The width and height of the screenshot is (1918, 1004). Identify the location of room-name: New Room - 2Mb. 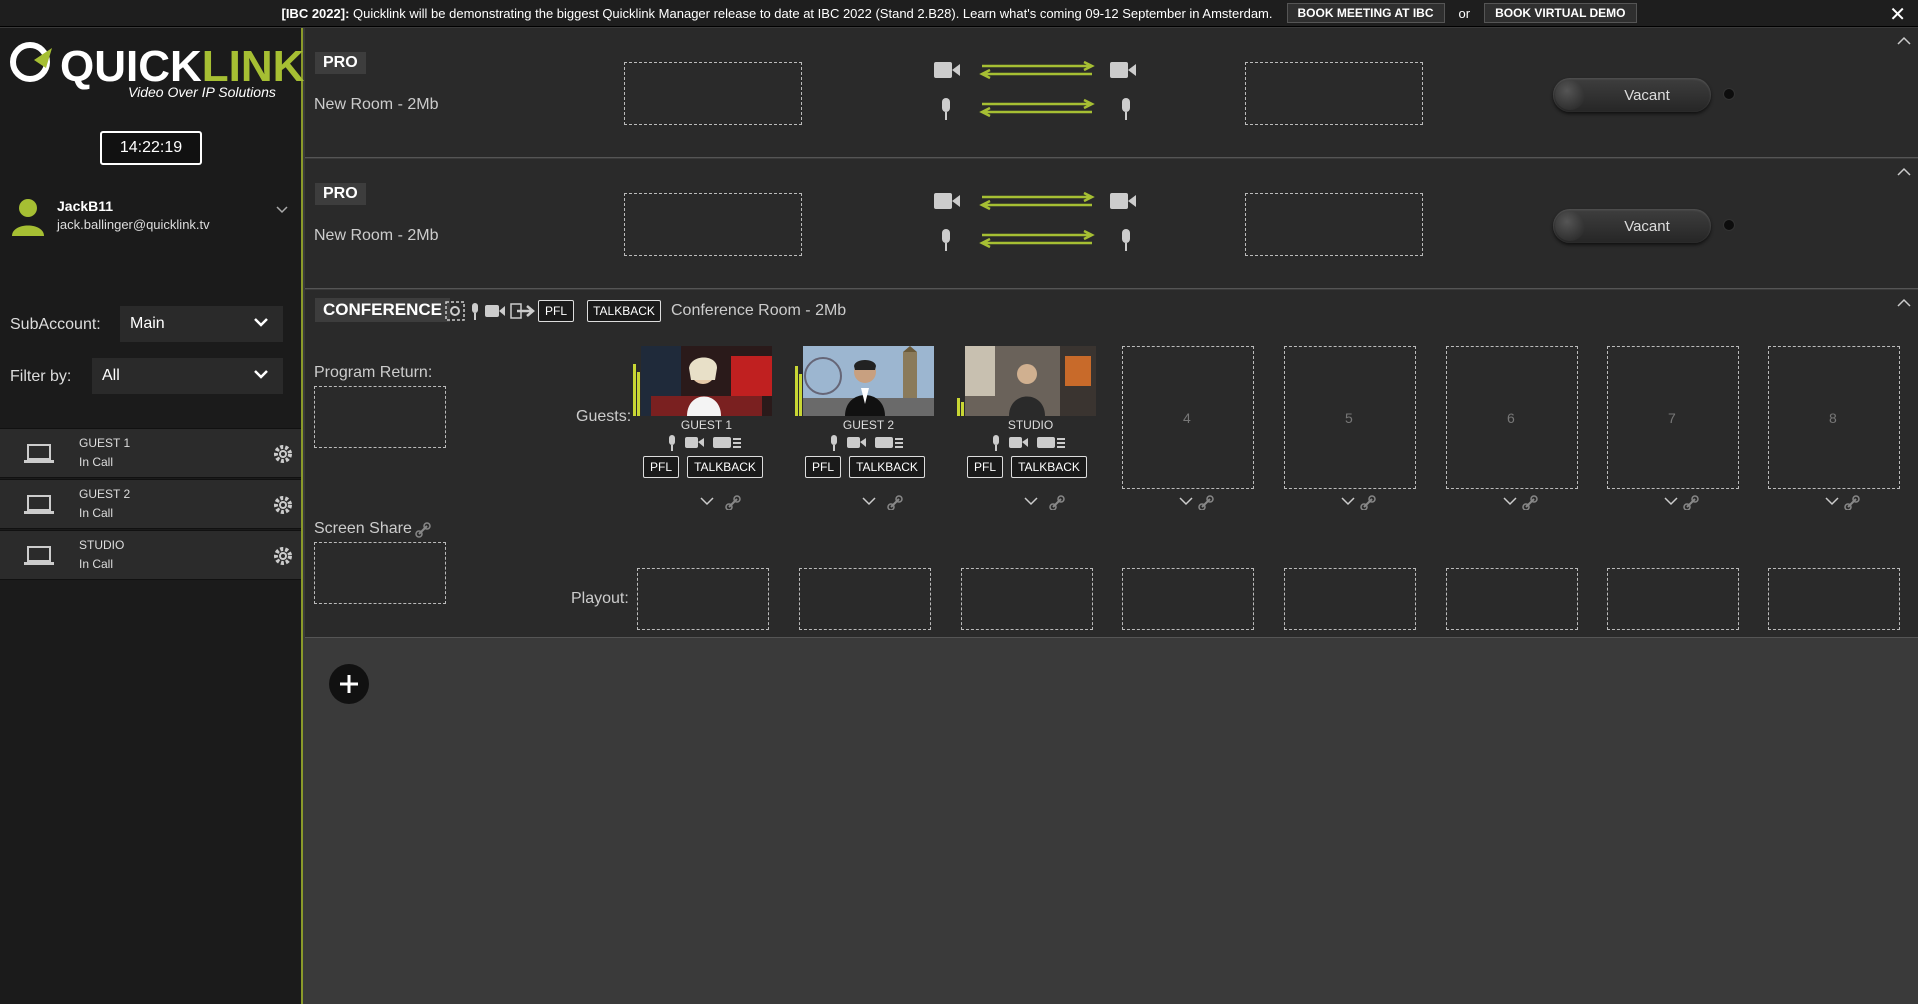
(376, 104).